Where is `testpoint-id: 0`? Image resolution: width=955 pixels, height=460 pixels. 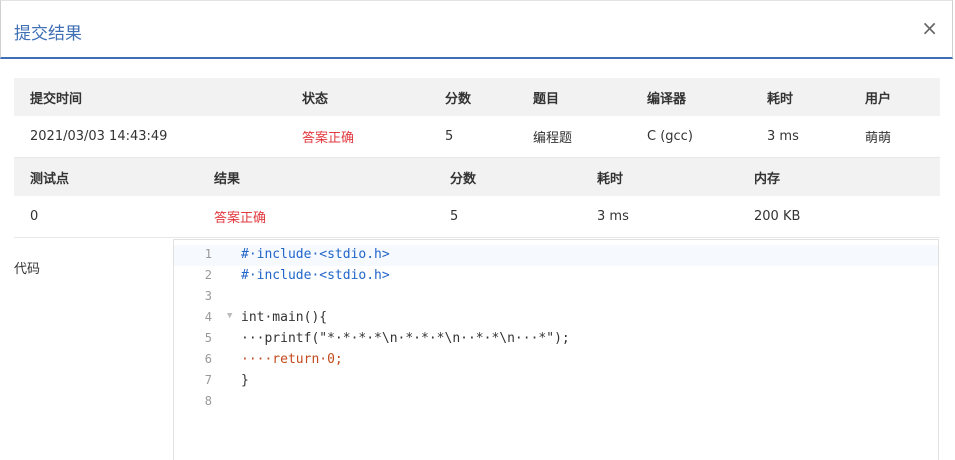 testpoint-id: 0 is located at coordinates (34, 216).